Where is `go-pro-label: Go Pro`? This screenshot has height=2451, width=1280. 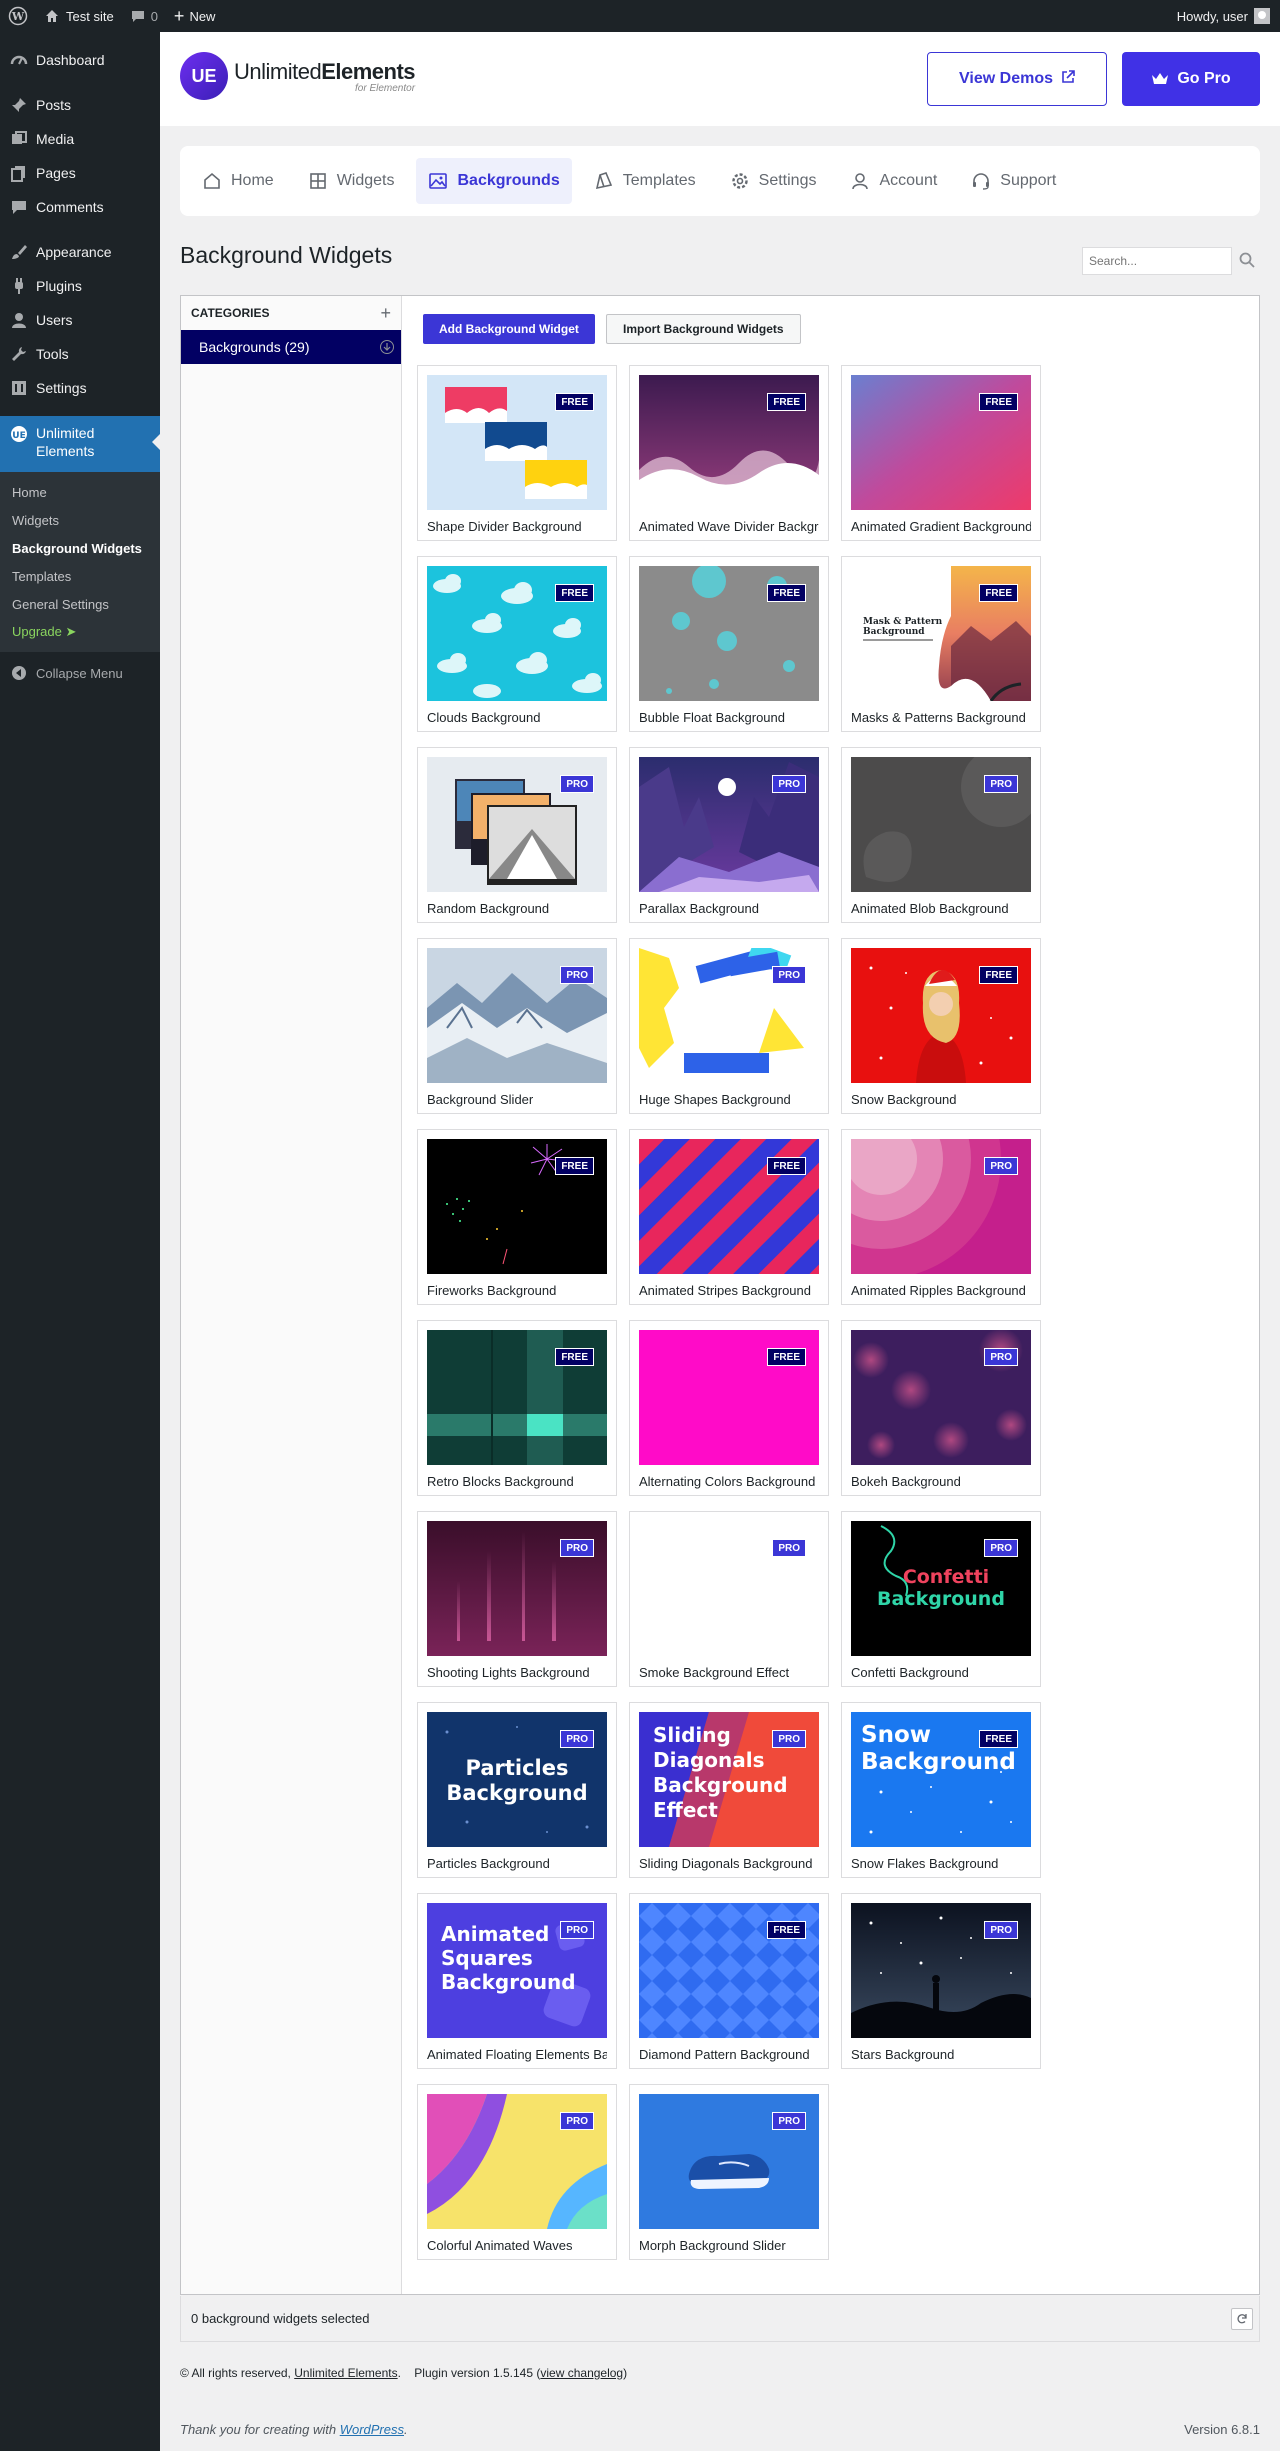
go-pro-label: Go Pro is located at coordinates (1204, 78).